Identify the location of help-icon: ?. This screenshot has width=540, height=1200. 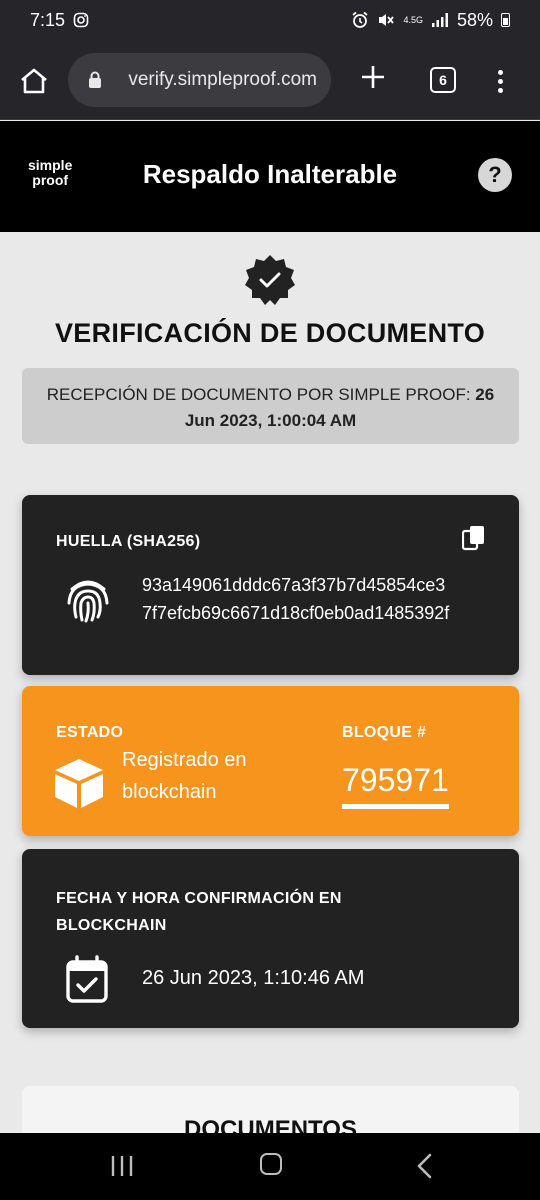
(495, 174).